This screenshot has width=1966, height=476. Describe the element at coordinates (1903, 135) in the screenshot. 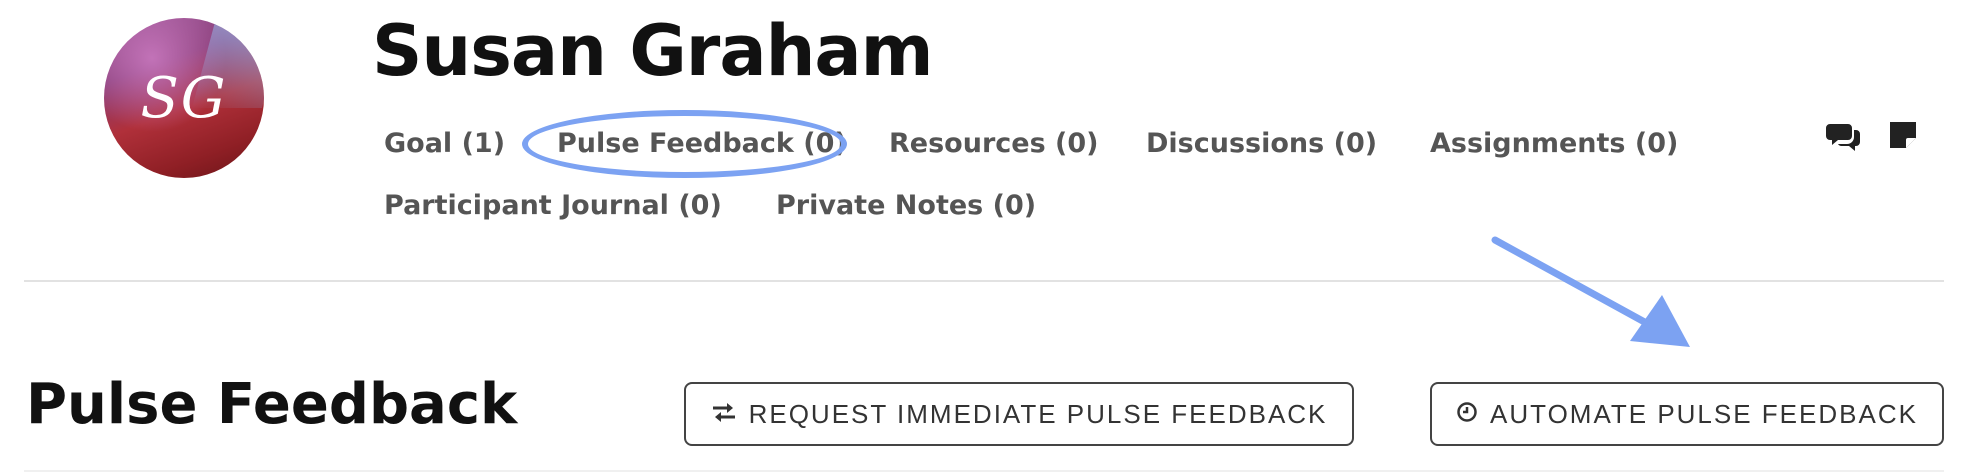

I see `note-icon` at that location.